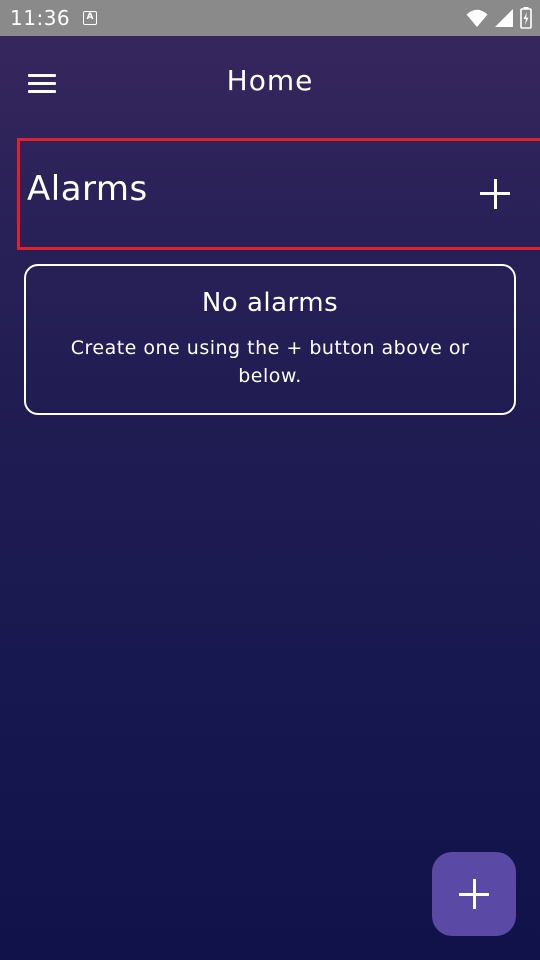 This screenshot has height=960, width=540. Describe the element at coordinates (90, 18) in the screenshot. I see `notification-a-icon: A` at that location.